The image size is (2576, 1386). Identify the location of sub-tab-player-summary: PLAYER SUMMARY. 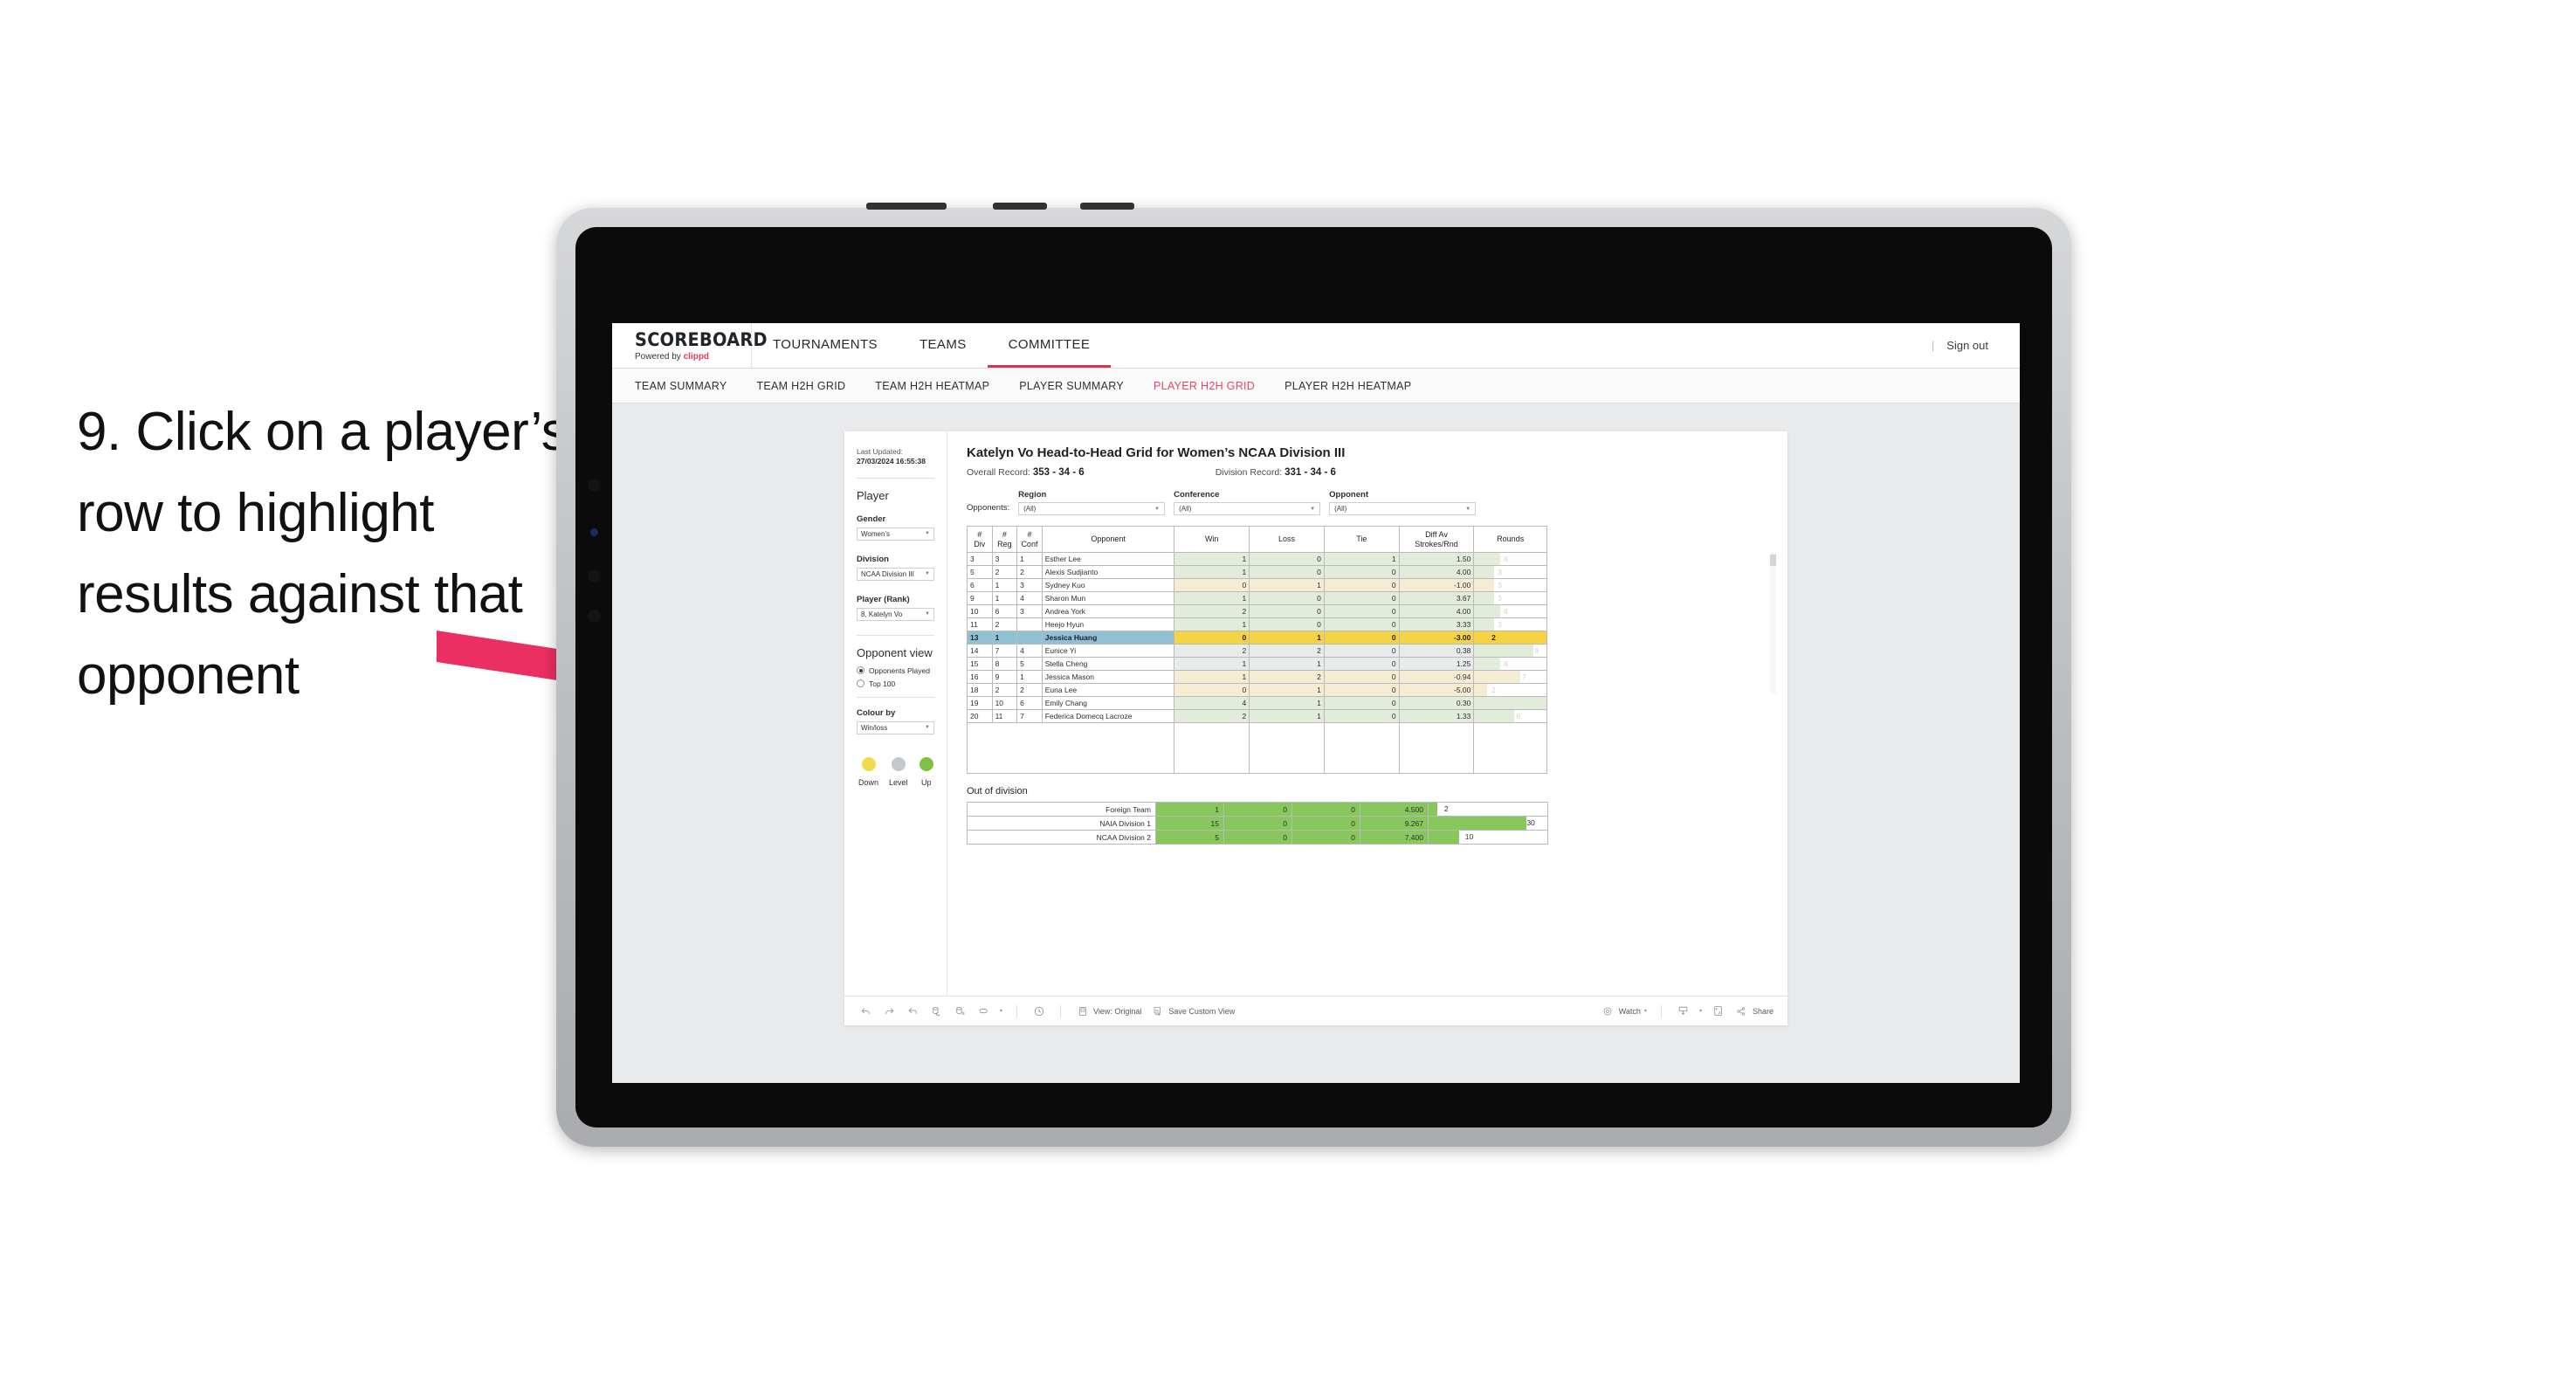
(1071, 386).